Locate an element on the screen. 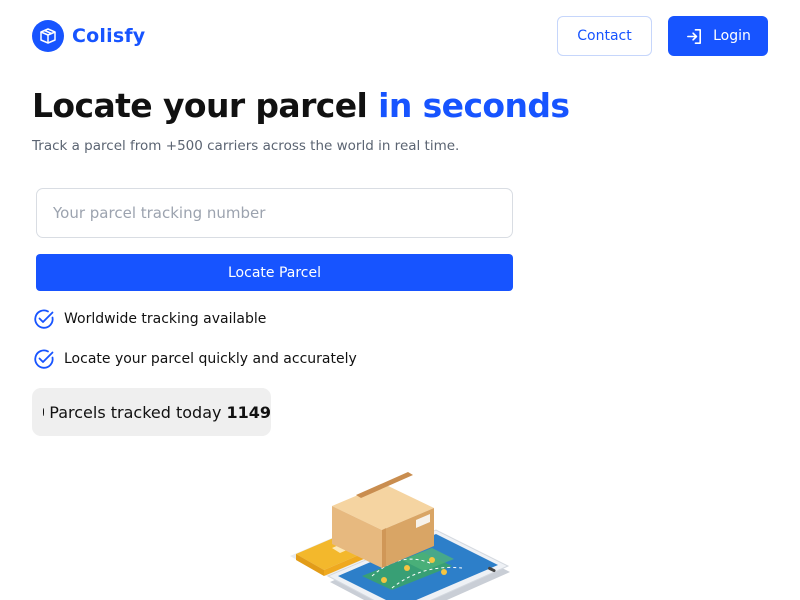  parcel-map-illustration is located at coordinates (400, 536).